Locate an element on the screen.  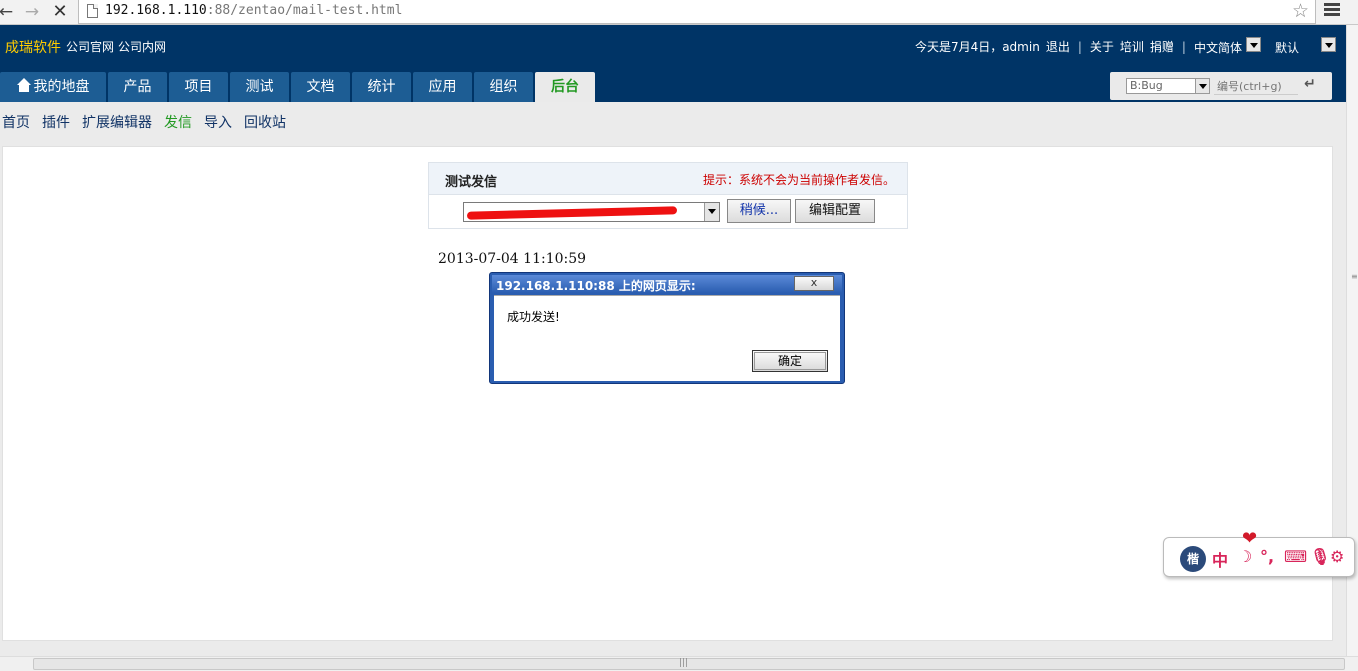
close-icon: x is located at coordinates (814, 283).